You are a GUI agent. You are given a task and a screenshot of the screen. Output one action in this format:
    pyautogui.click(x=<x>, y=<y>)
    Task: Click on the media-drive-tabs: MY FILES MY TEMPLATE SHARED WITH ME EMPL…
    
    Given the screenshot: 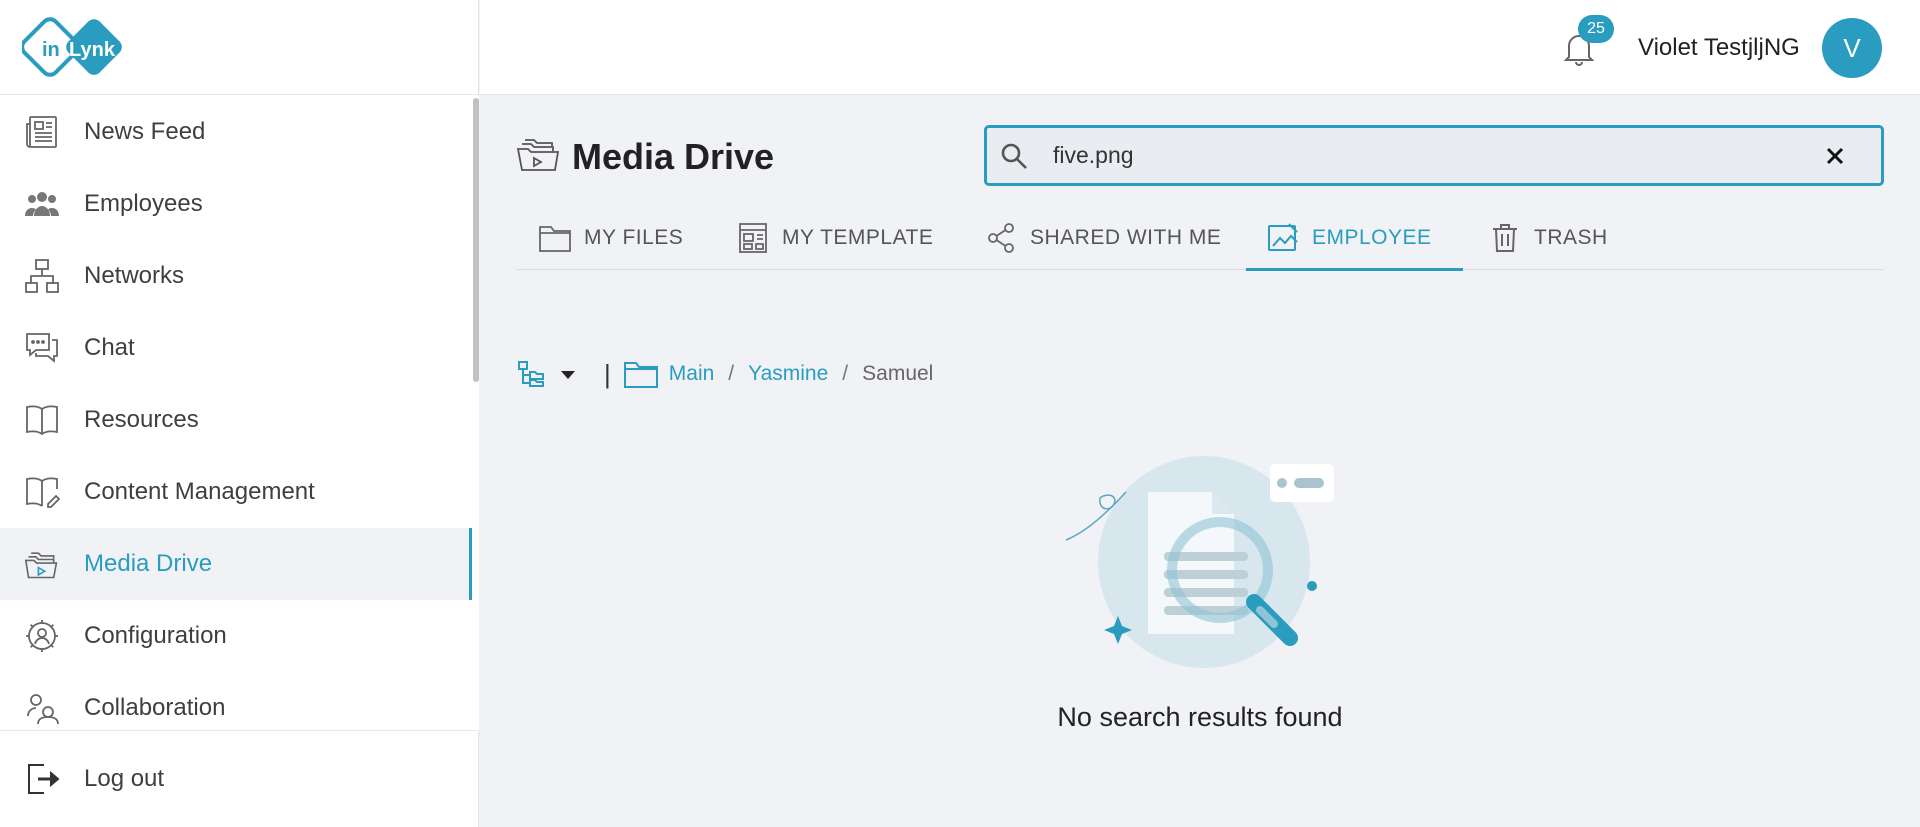 What is the action you would take?
    pyautogui.click(x=1200, y=238)
    